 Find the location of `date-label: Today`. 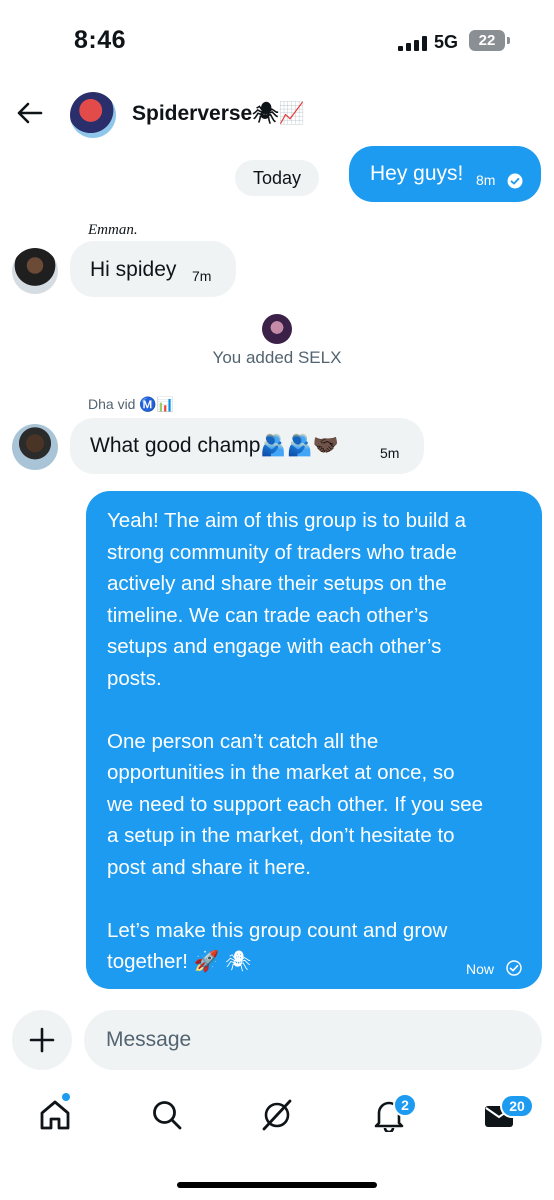

date-label: Today is located at coordinates (277, 178).